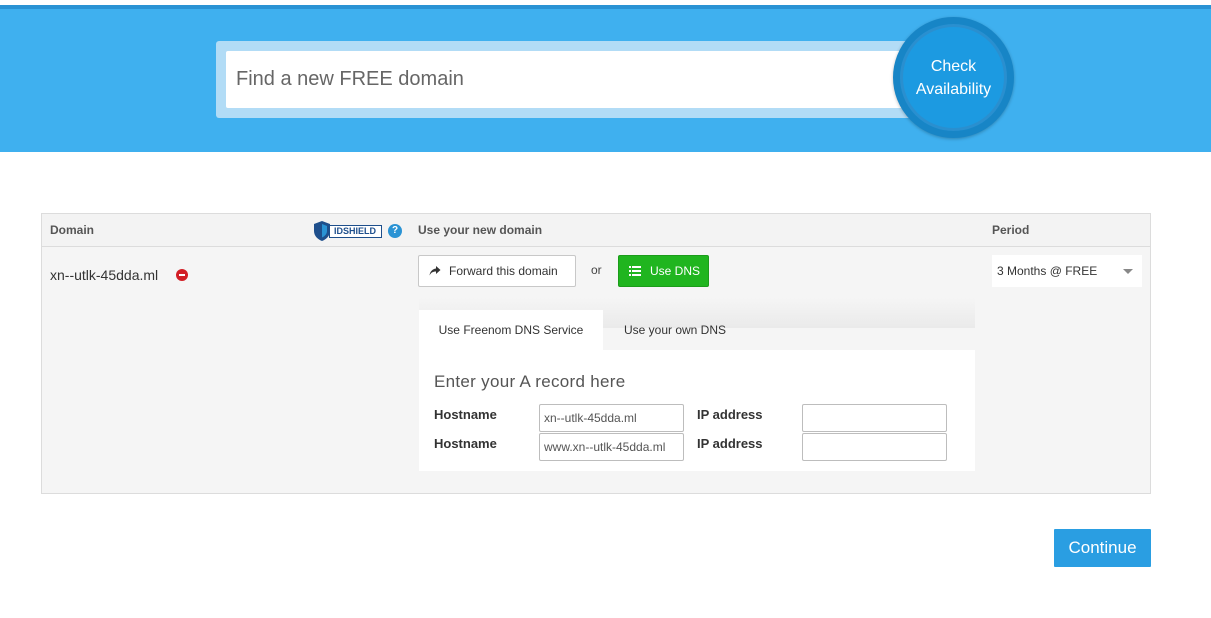 This screenshot has width=1211, height=618. I want to click on check-availability-button: Check Availability, so click(953, 77).